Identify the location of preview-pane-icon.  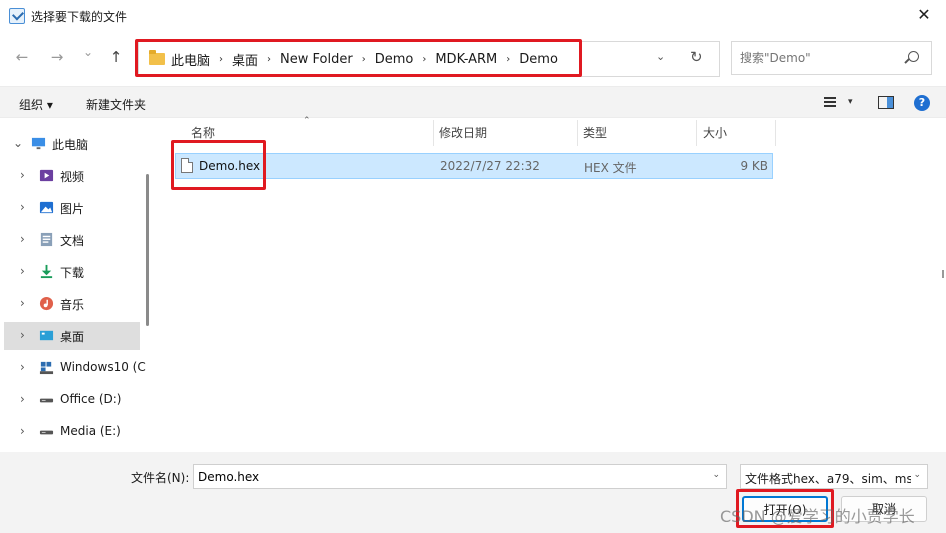
(886, 102).